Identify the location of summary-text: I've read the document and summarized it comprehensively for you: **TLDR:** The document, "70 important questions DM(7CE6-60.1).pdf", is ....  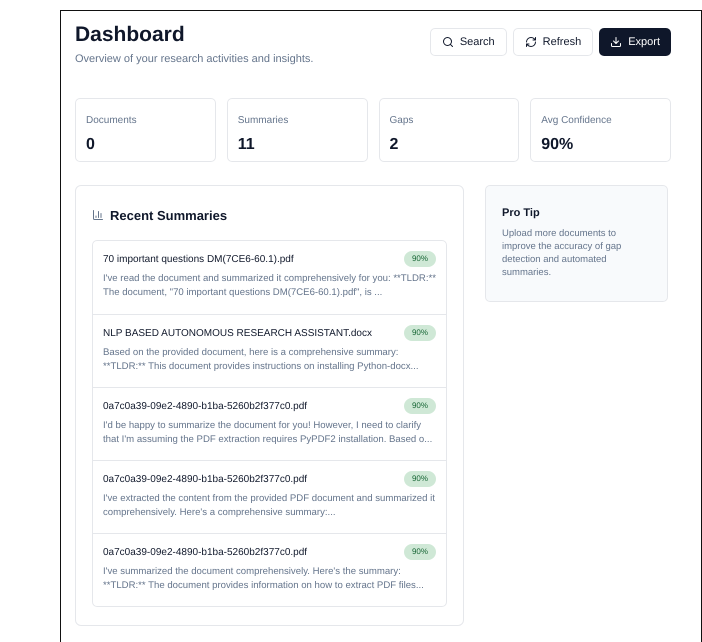
(269, 286).